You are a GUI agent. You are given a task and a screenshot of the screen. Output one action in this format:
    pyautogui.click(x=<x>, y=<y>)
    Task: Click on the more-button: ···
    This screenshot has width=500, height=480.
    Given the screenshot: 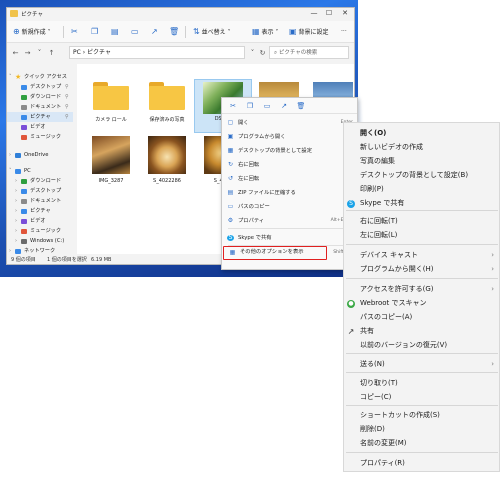 What is the action you would take?
    pyautogui.click(x=344, y=32)
    